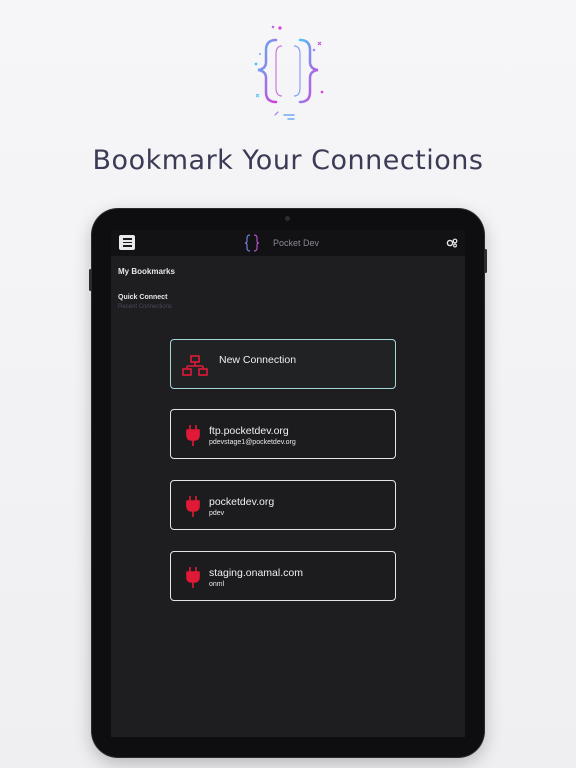  What do you see at coordinates (289, 72) in the screenshot?
I see `braces-logo-icon` at bounding box center [289, 72].